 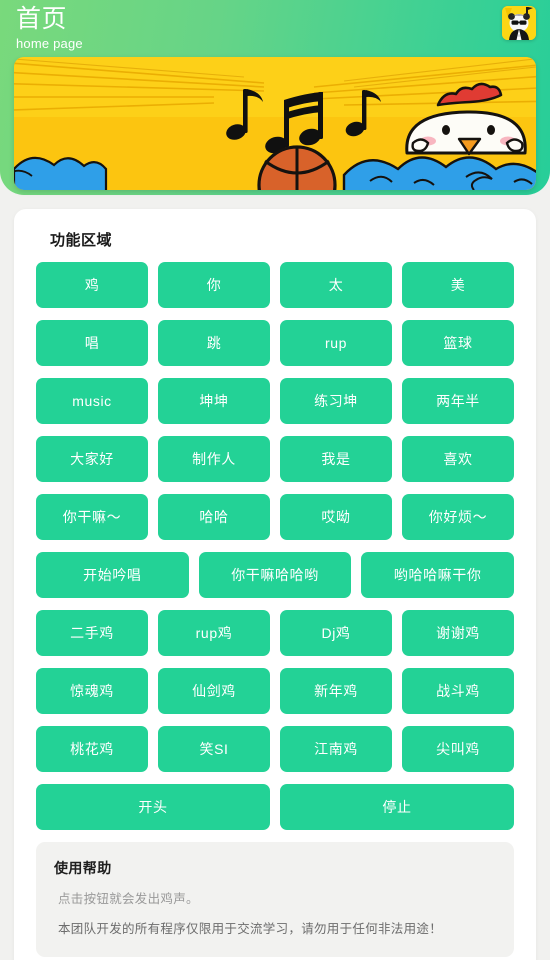 I want to click on function-button: Dj鸡, so click(x=336, y=633).